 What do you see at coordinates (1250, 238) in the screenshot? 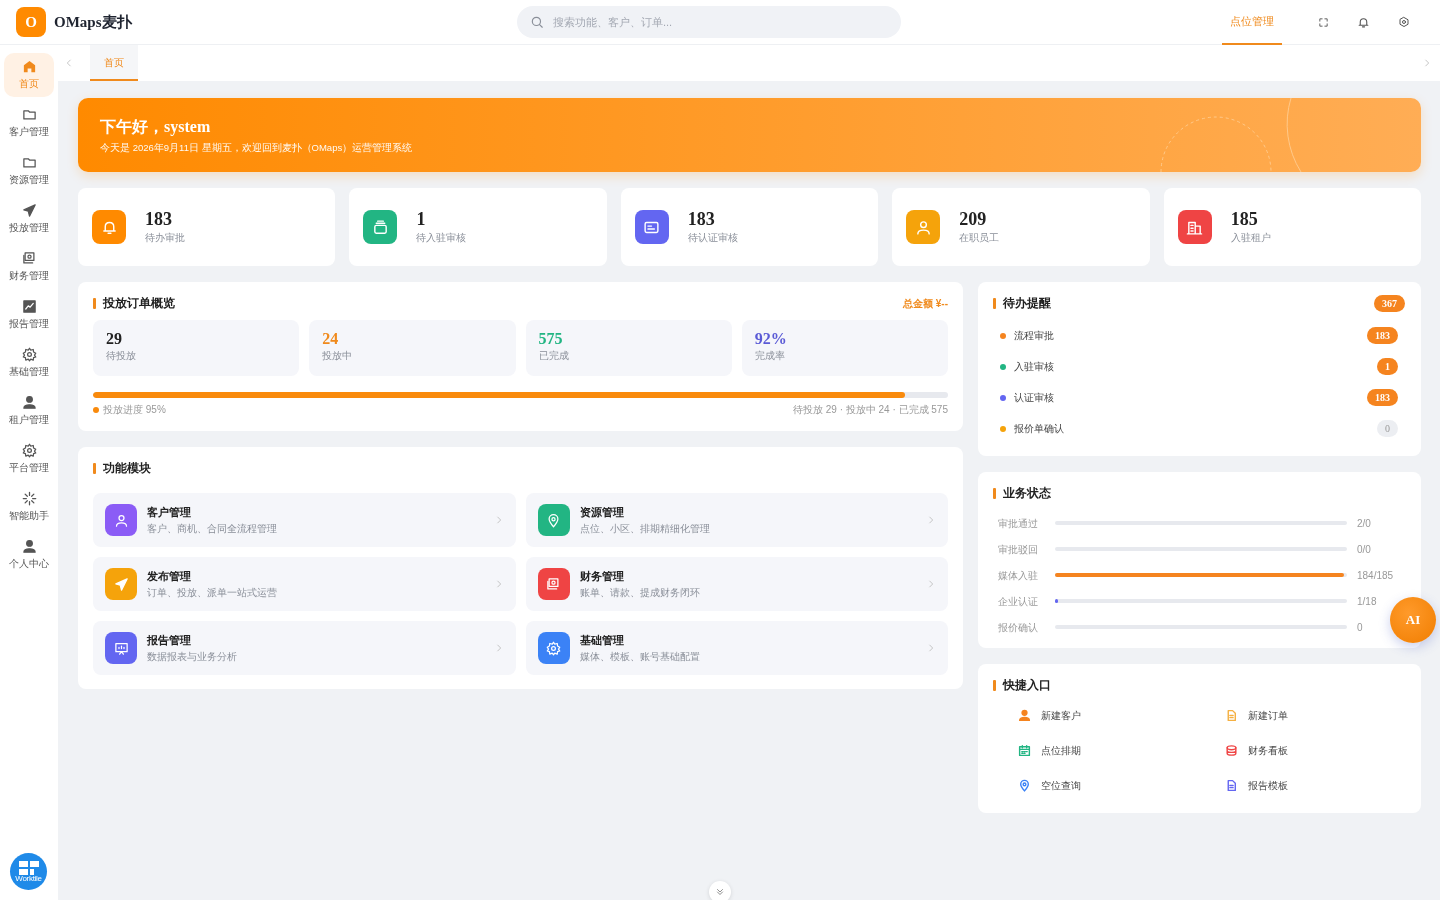
I see `stat-label: 入驻租户` at bounding box center [1250, 238].